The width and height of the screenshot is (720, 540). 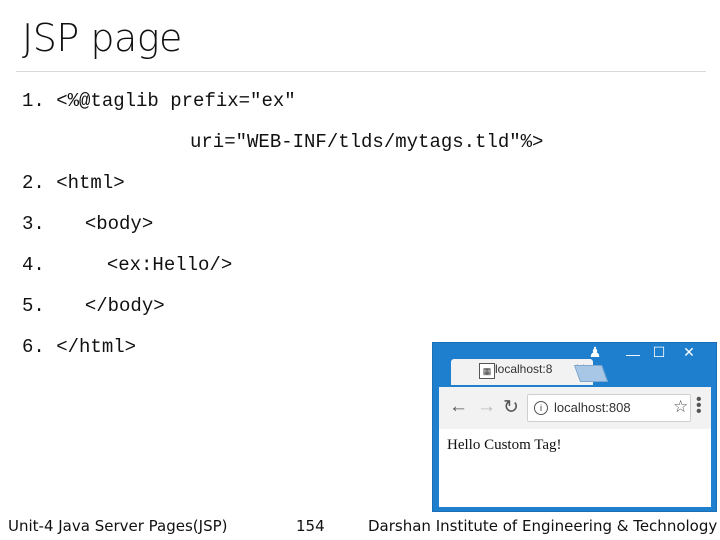 I want to click on reload-icon: ↻, so click(x=511, y=407).